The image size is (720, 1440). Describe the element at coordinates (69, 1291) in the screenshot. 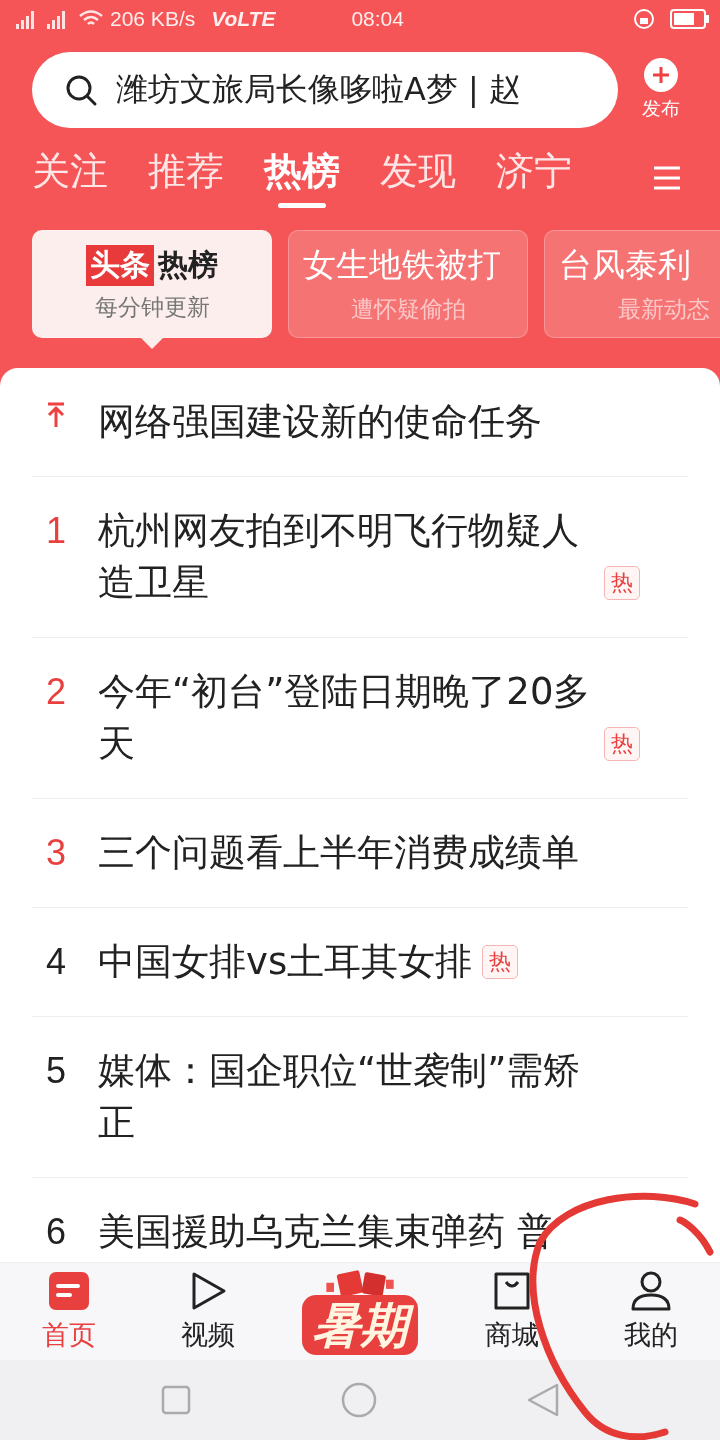

I see `article-icon` at that location.